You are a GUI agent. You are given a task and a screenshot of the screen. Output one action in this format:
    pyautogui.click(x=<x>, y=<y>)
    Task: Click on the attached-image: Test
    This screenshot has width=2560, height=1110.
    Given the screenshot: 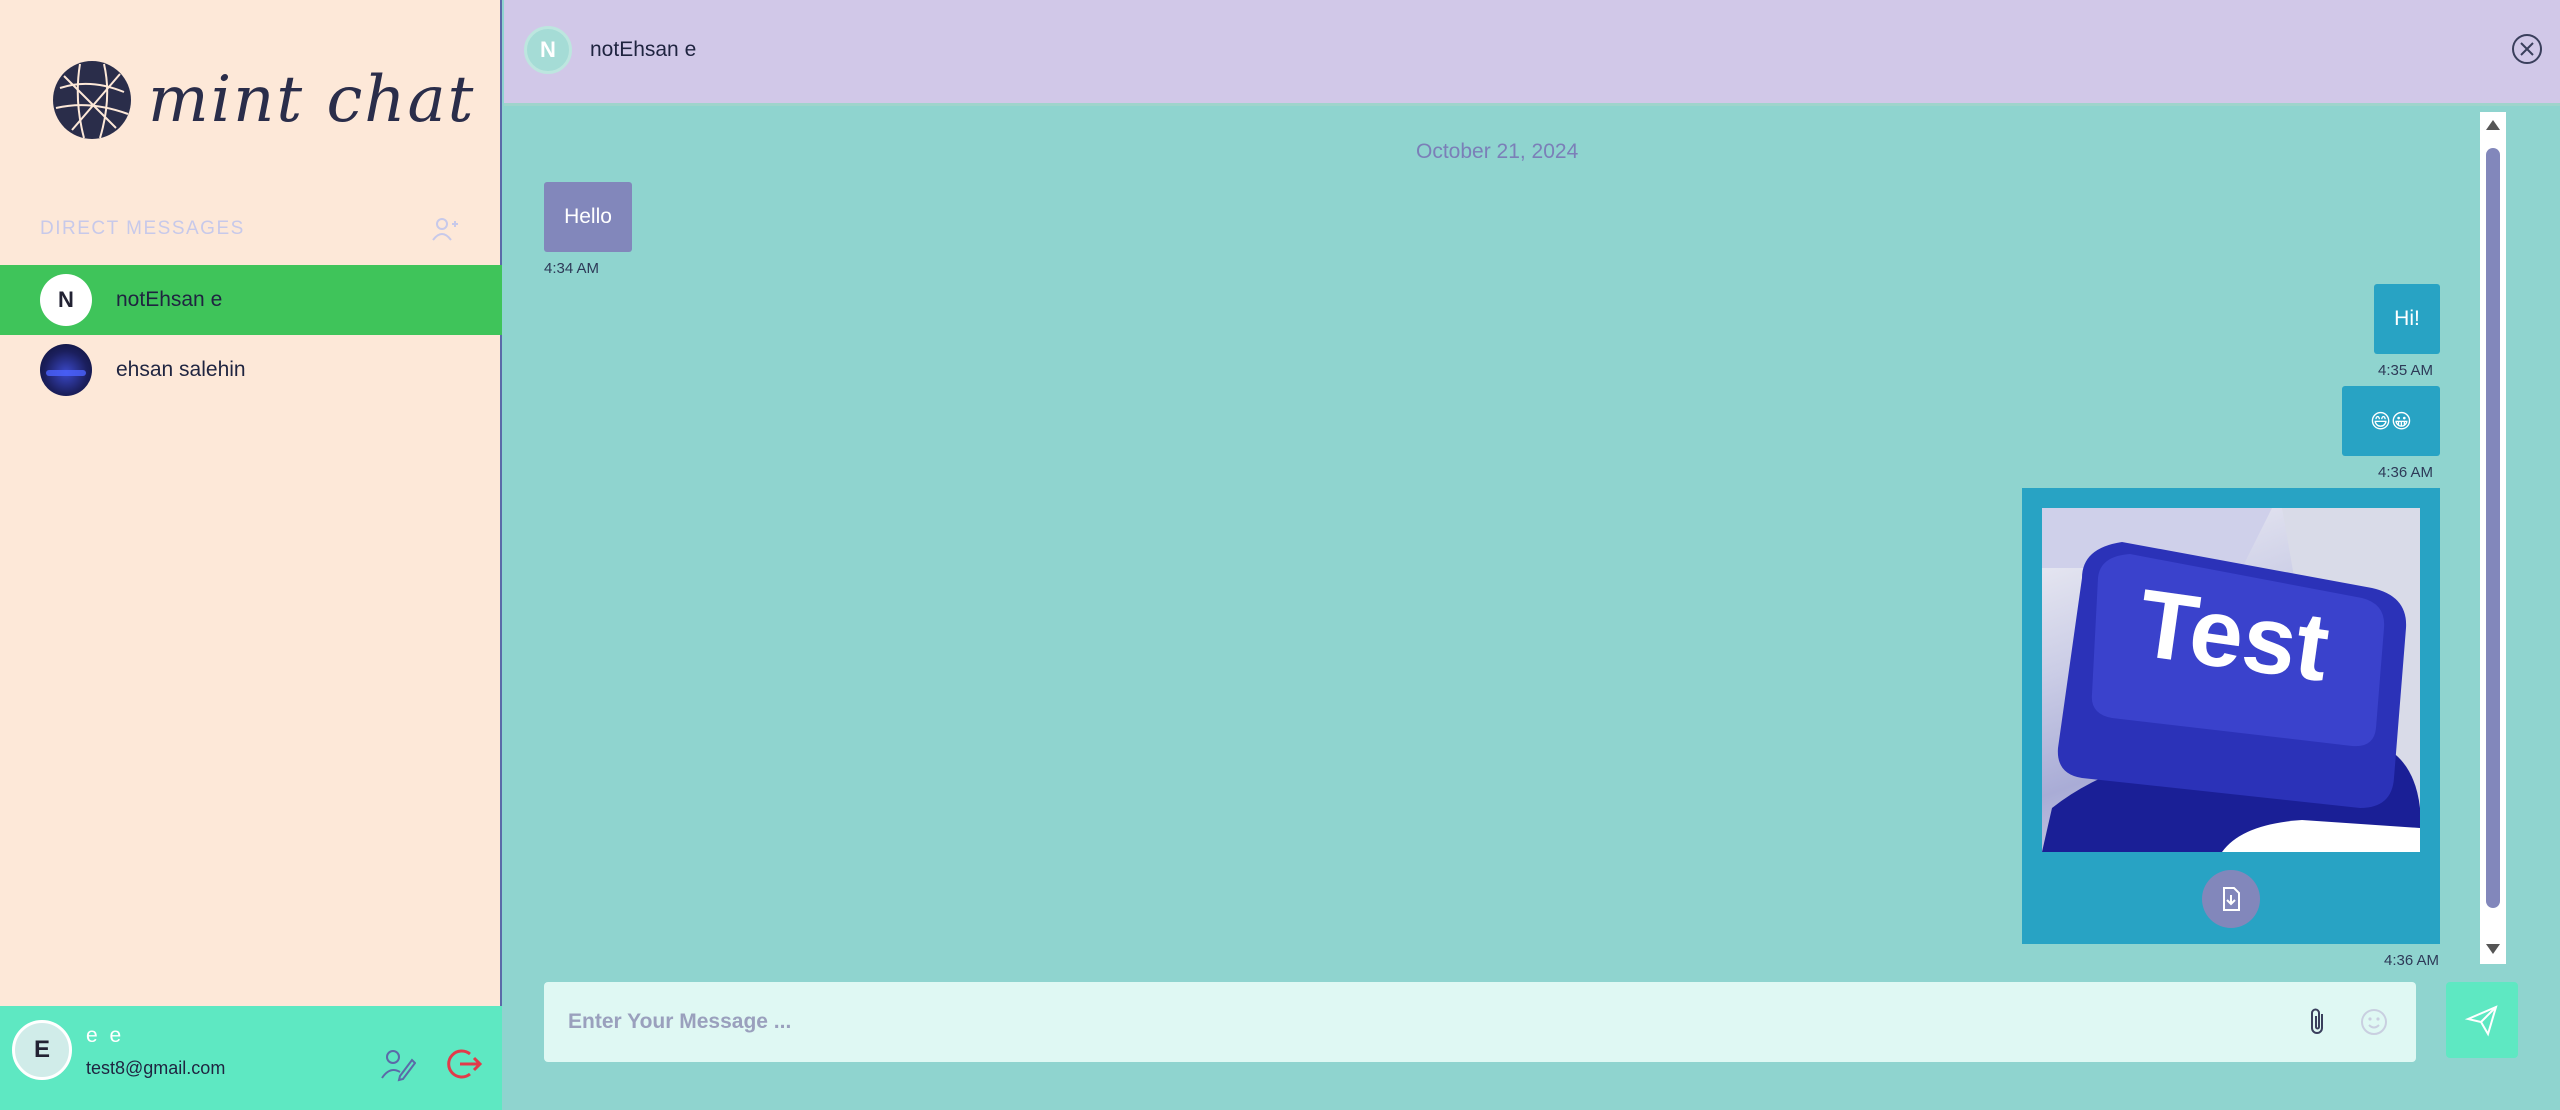 What is the action you would take?
    pyautogui.click(x=2231, y=680)
    